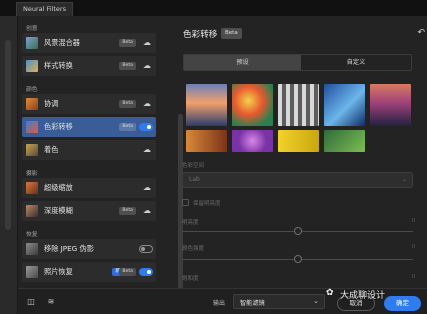 This screenshot has height=314, width=427. I want to click on preset-image-yellow, so click(298, 141).